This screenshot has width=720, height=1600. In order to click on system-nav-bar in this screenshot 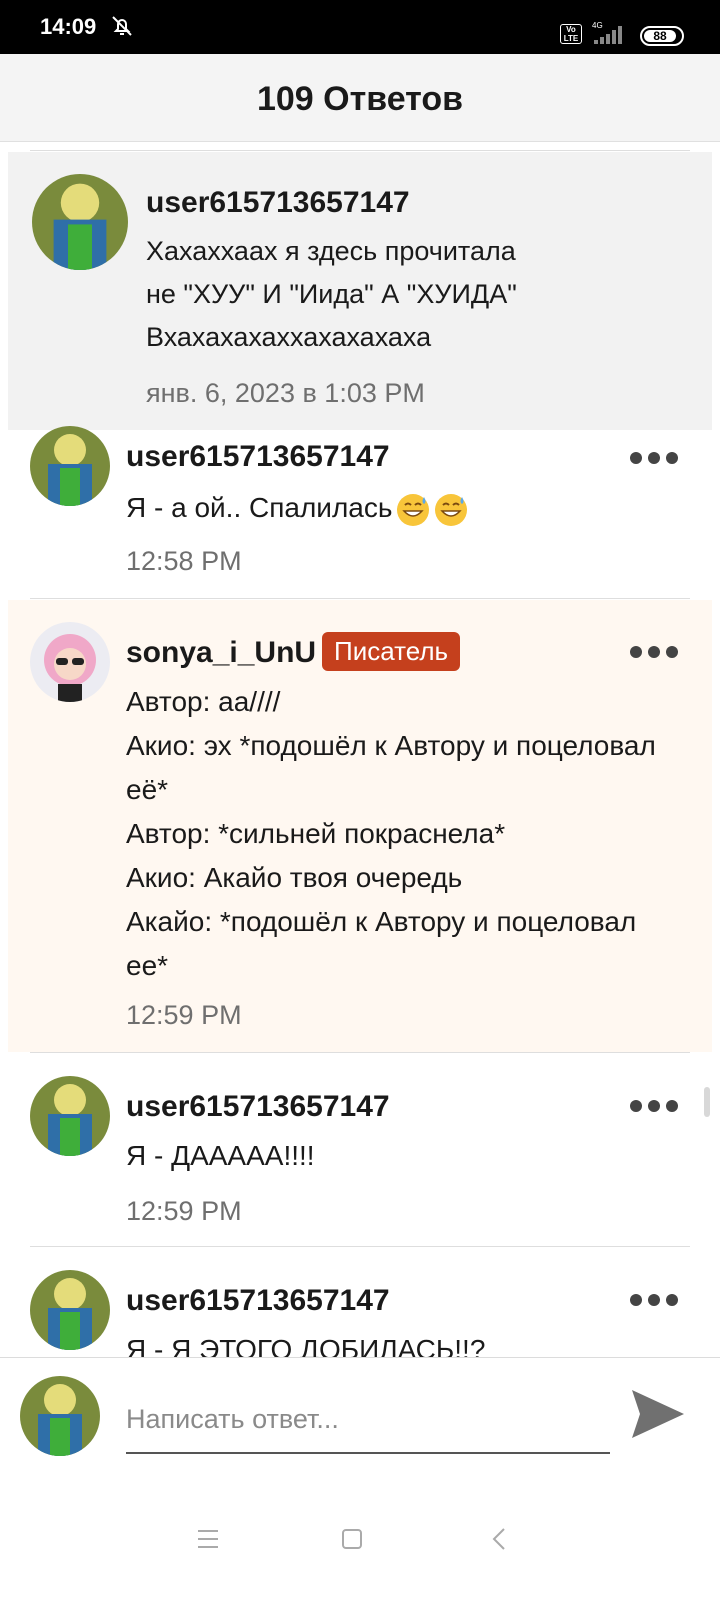, I will do `click(360, 1537)`.